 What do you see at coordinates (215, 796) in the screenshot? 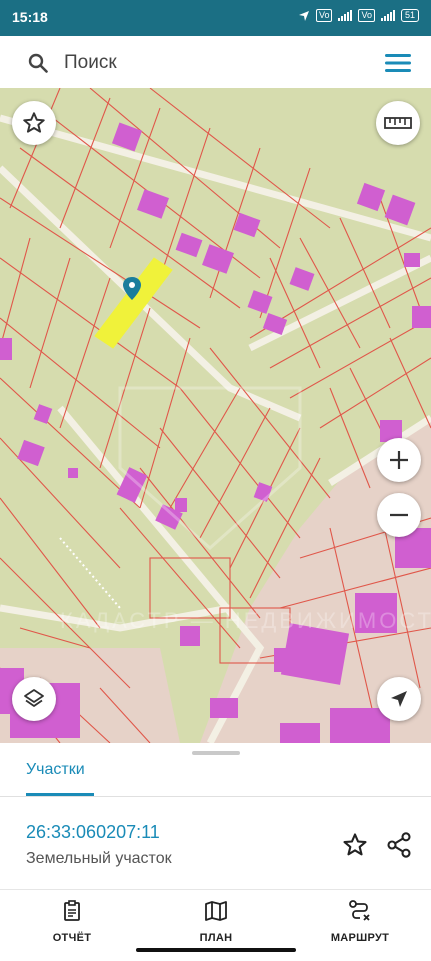
I see `divider` at bounding box center [215, 796].